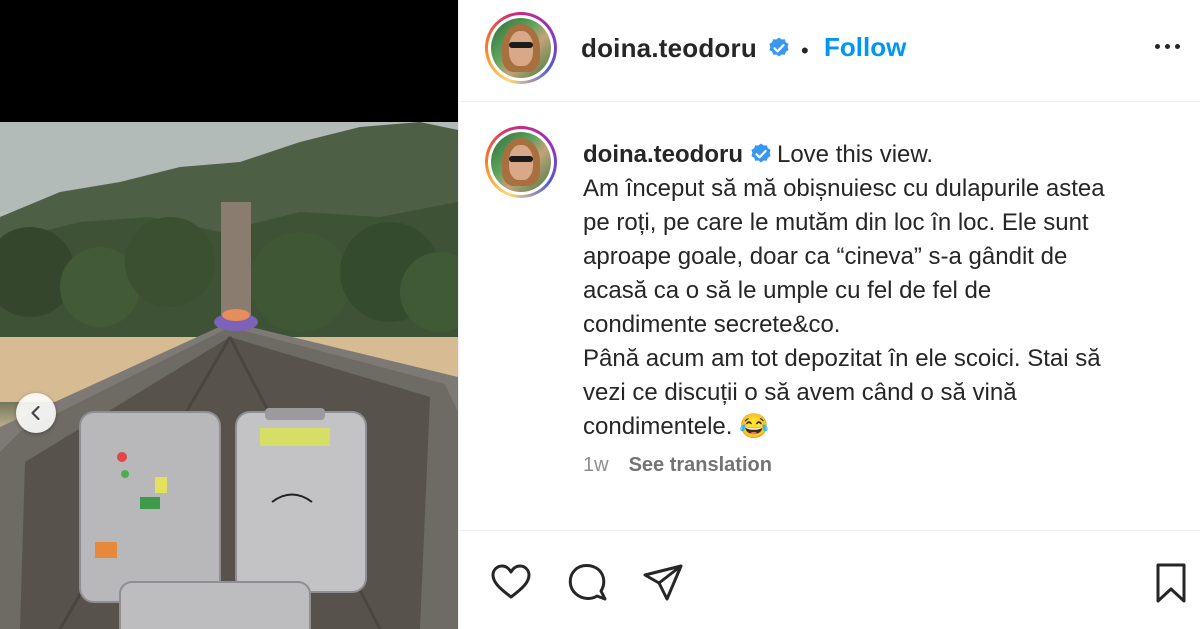 The height and width of the screenshot is (629, 1200). What do you see at coordinates (676, 426) in the screenshot?
I see `caption-line: condimentele. 😂` at bounding box center [676, 426].